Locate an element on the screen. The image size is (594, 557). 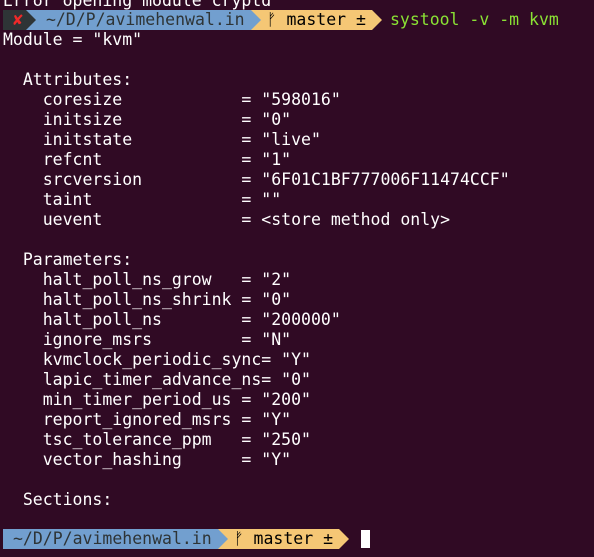
output-line: initstate = "live" is located at coordinates (162, 139).